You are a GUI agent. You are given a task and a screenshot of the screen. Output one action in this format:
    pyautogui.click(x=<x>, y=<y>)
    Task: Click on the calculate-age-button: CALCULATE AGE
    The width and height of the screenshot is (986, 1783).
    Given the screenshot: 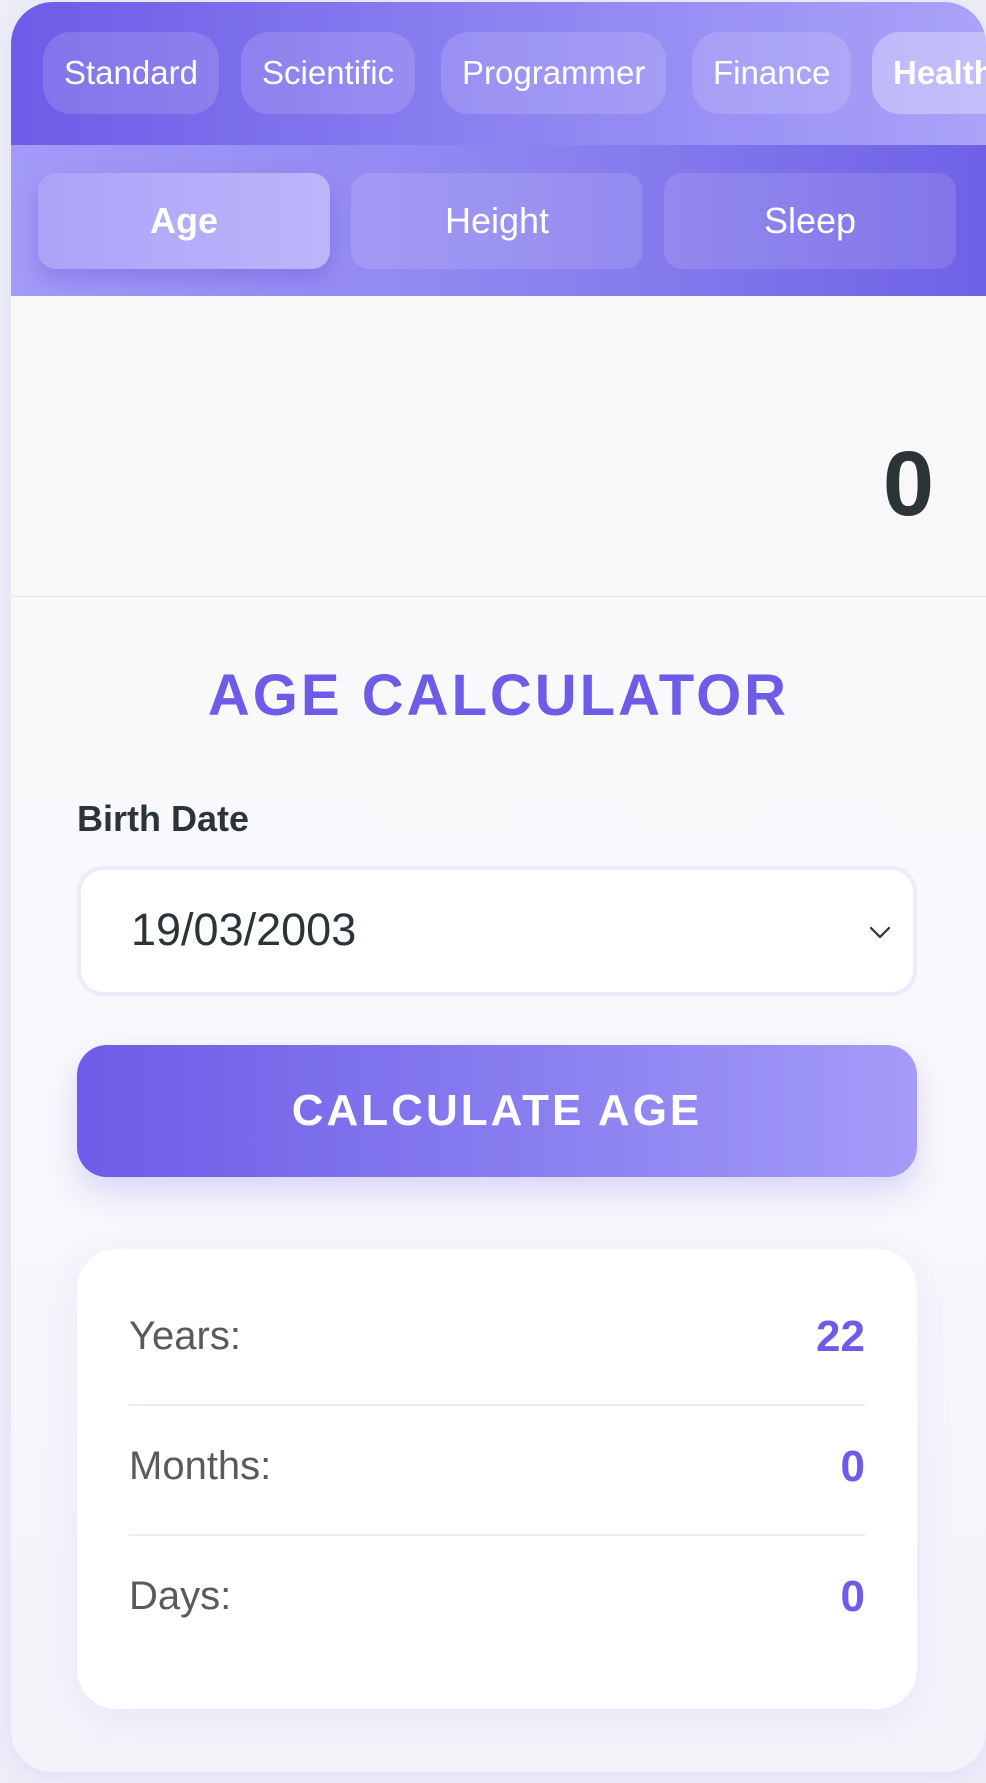 What is the action you would take?
    pyautogui.click(x=497, y=1111)
    